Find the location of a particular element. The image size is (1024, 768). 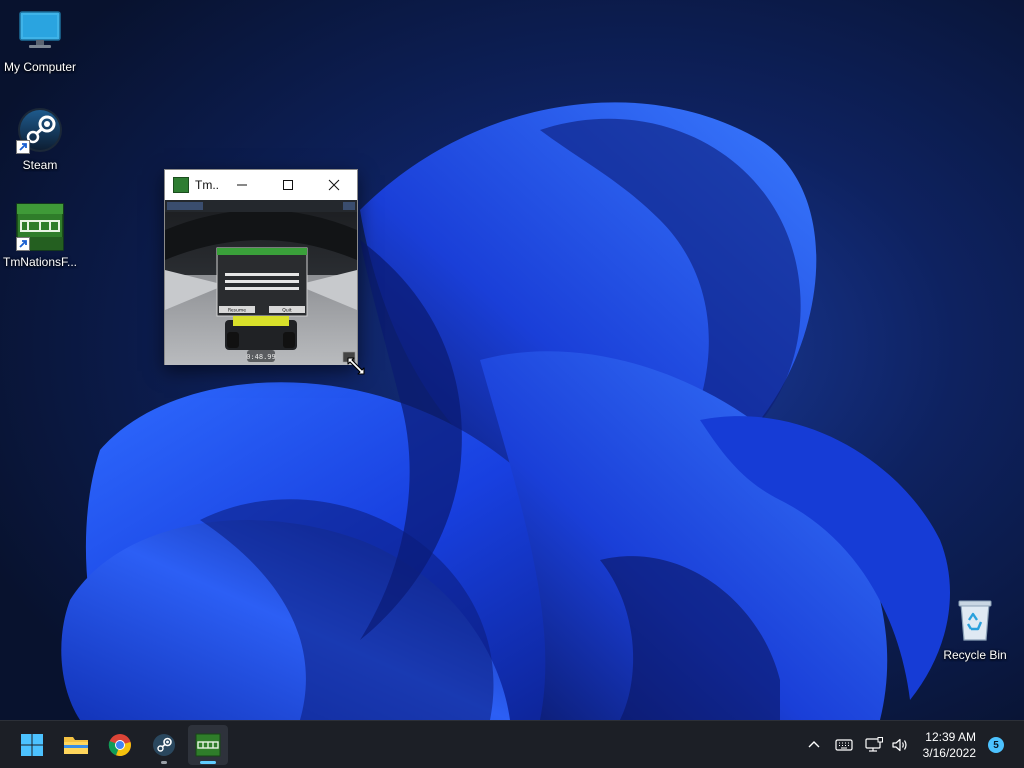

race-timer: 0:48.99 is located at coordinates (261, 357).